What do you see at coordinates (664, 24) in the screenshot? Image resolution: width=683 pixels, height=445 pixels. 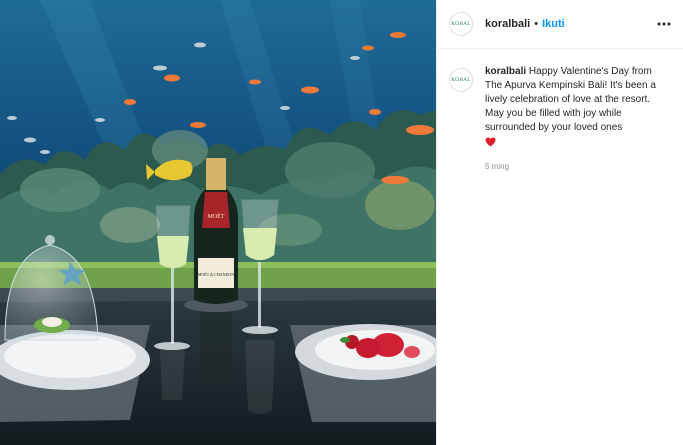 I see `more-options-icon` at bounding box center [664, 24].